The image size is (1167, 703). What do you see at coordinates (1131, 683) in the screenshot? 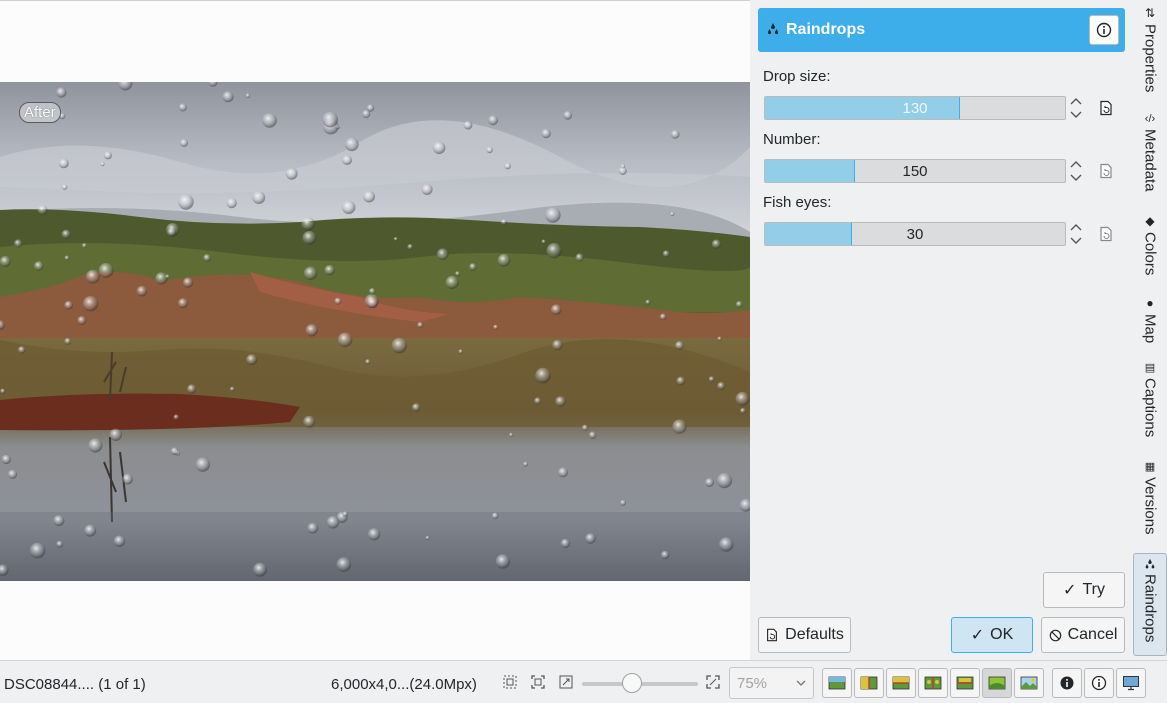
I see `color-managed-view-button` at bounding box center [1131, 683].